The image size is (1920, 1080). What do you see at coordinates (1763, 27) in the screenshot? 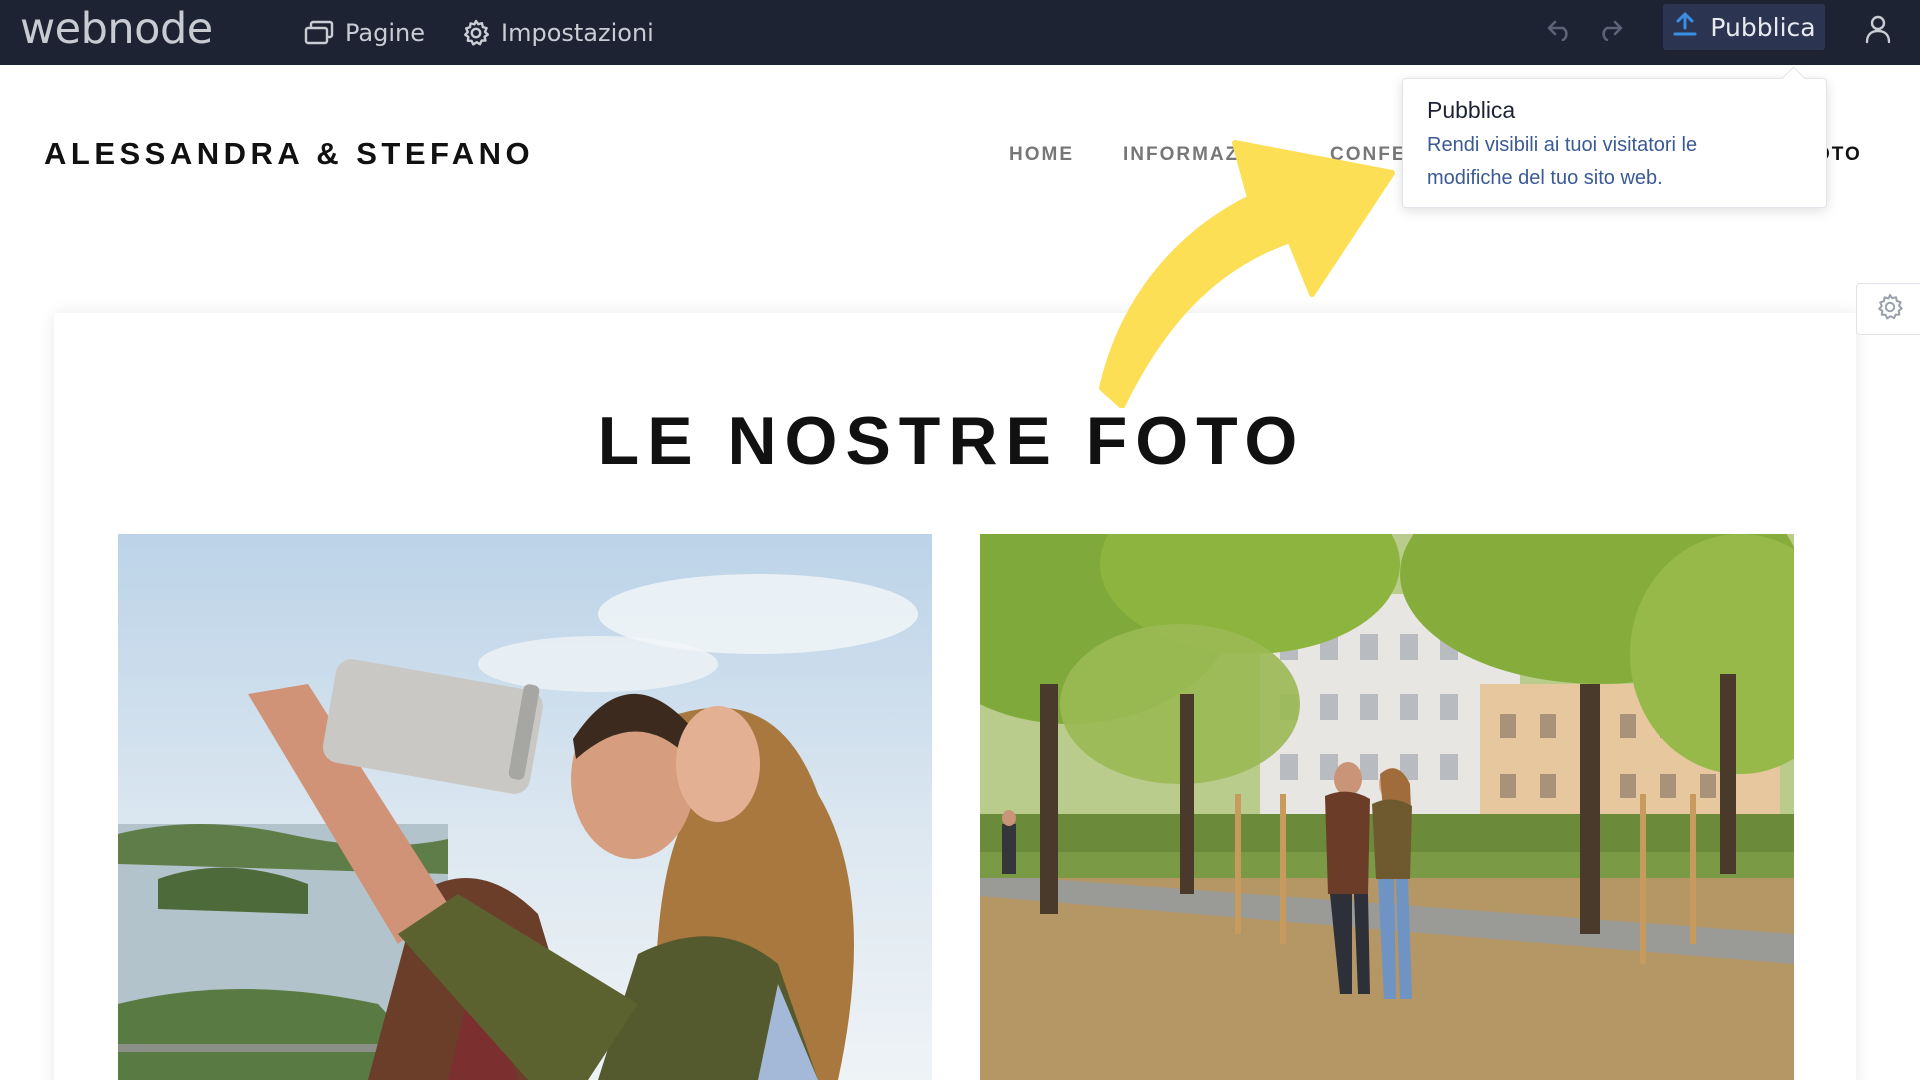
I see `publish-label: Pubblica` at bounding box center [1763, 27].